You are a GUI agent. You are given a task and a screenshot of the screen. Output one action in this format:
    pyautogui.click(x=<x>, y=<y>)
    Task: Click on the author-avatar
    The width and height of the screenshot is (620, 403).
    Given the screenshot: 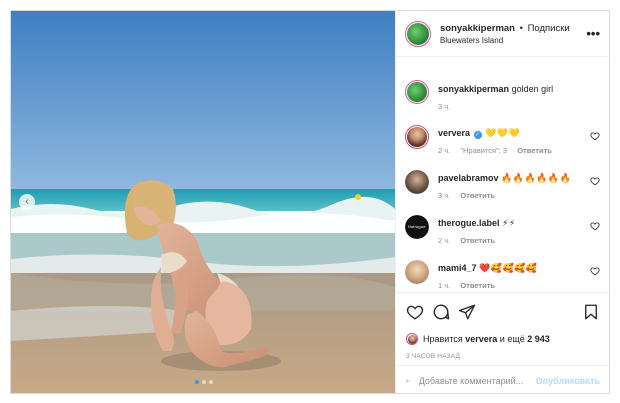 What is the action you would take?
    pyautogui.click(x=418, y=33)
    